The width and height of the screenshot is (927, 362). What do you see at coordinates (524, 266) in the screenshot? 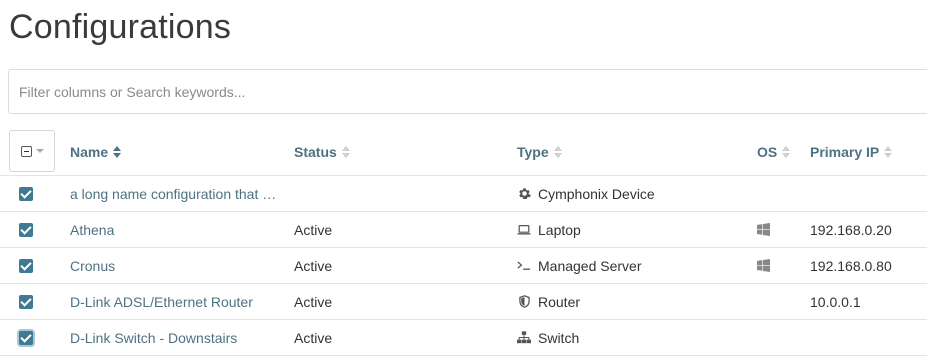
I see `terminal-icon` at bounding box center [524, 266].